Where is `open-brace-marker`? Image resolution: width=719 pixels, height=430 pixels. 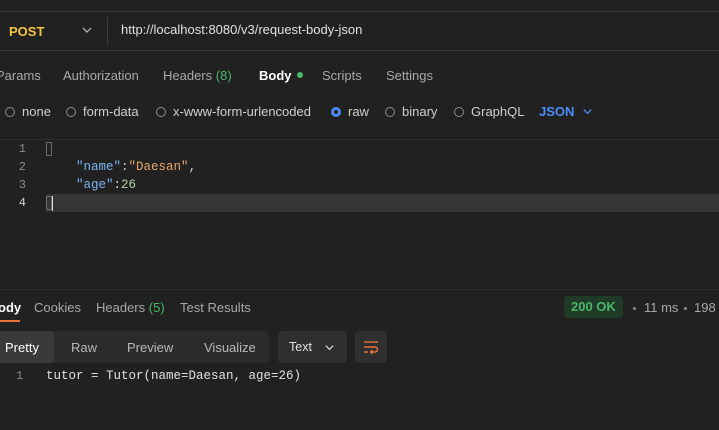
open-brace-marker is located at coordinates (49, 149).